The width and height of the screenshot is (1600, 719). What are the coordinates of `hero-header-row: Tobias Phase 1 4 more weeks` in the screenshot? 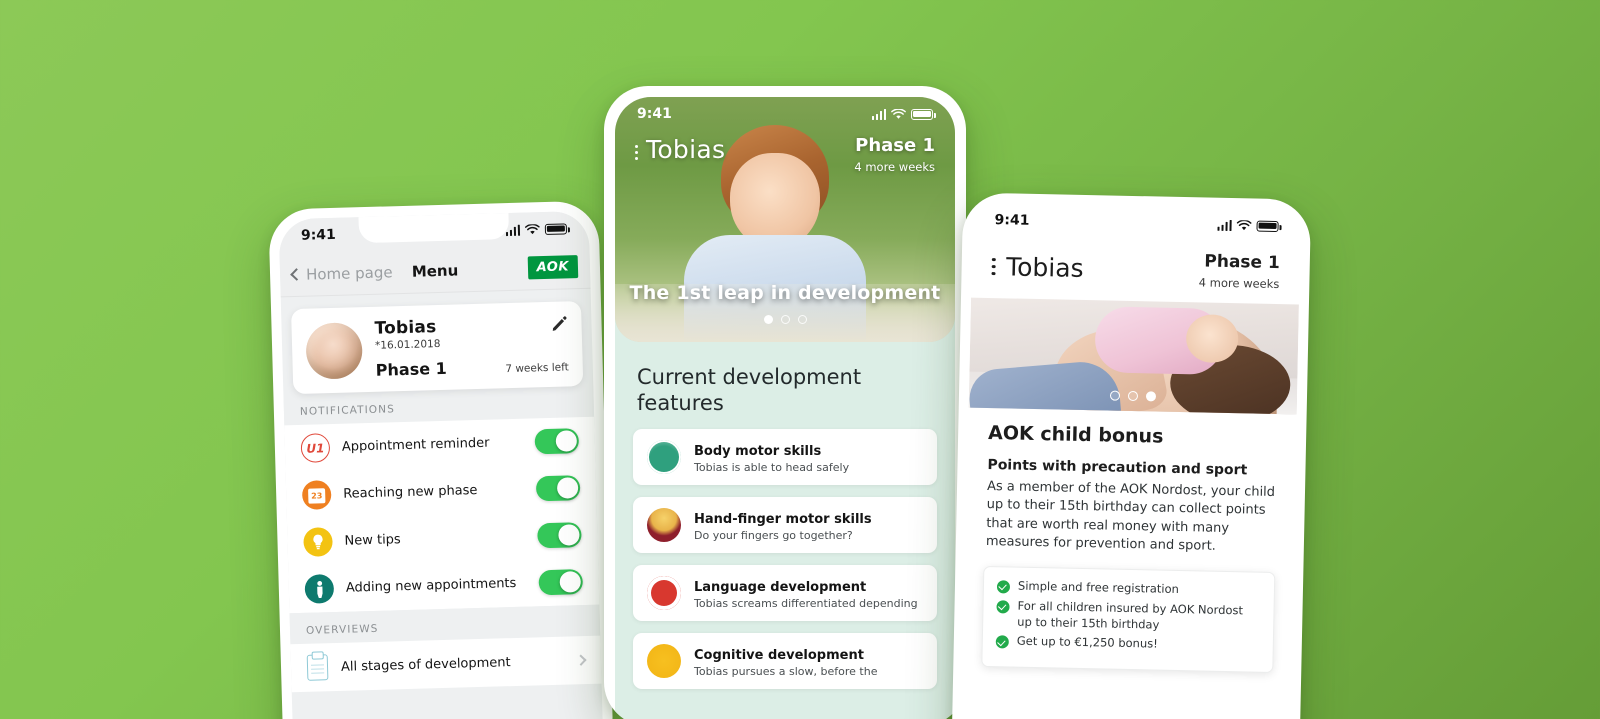 It's located at (785, 153).